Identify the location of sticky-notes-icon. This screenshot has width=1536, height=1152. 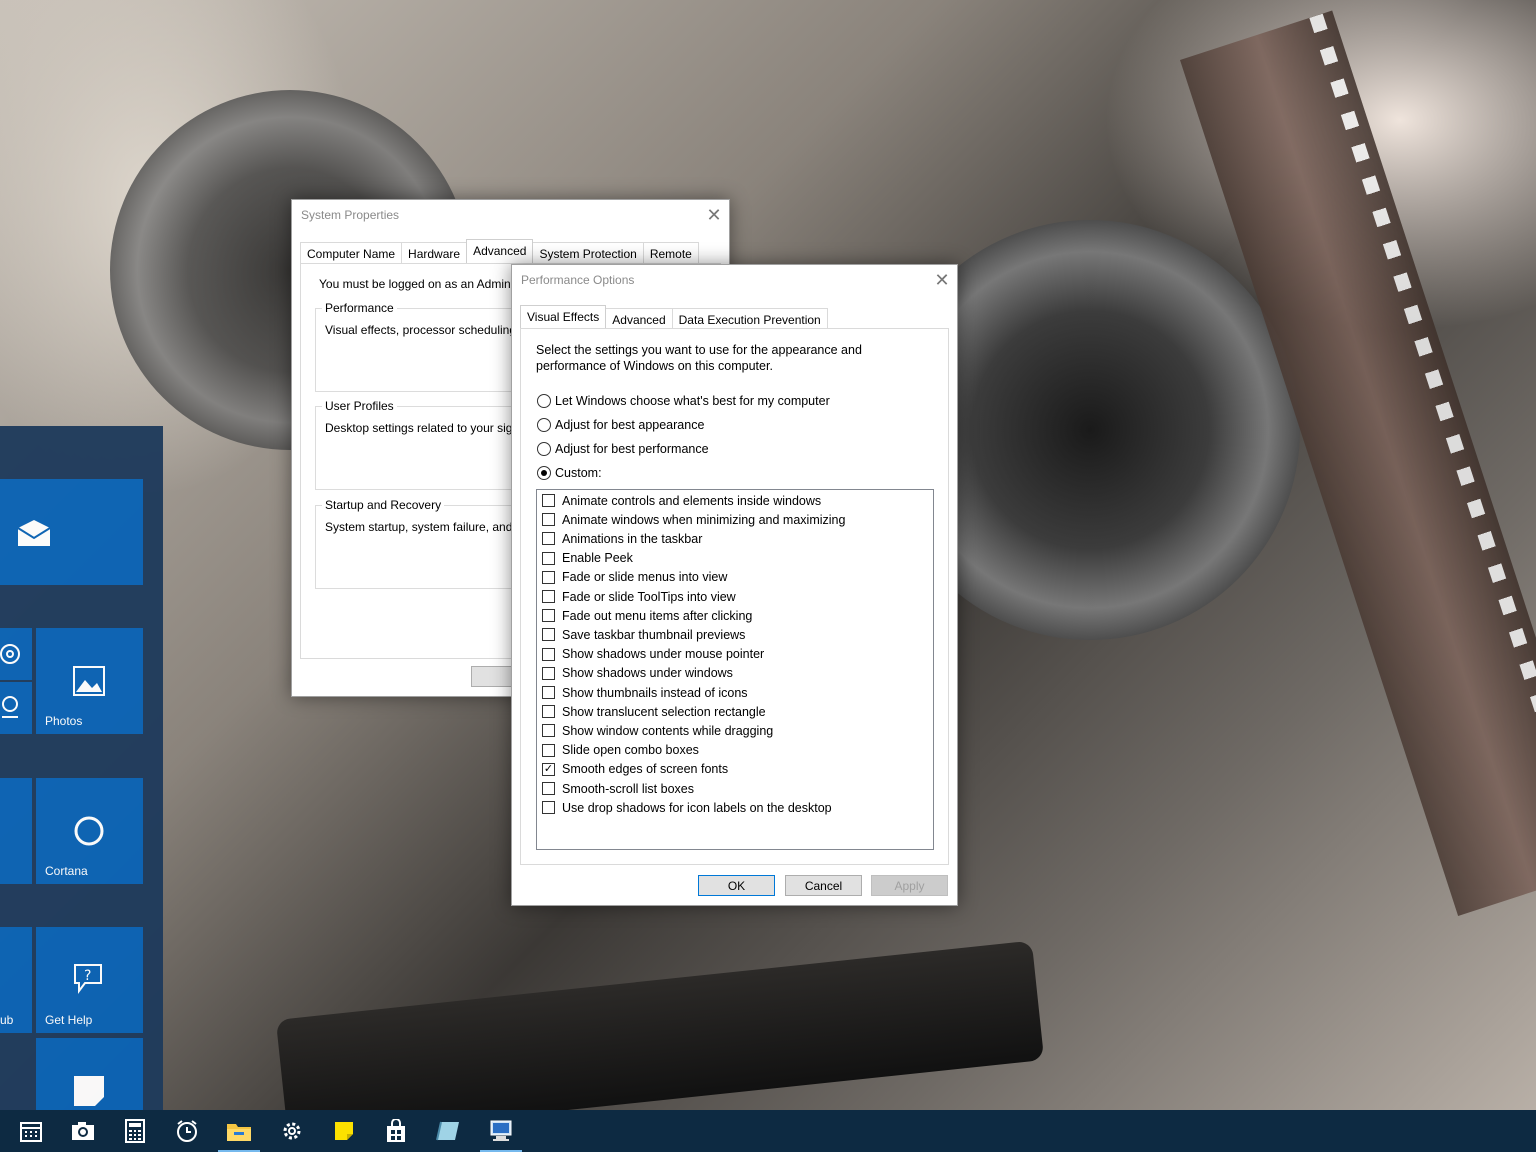
(344, 1131).